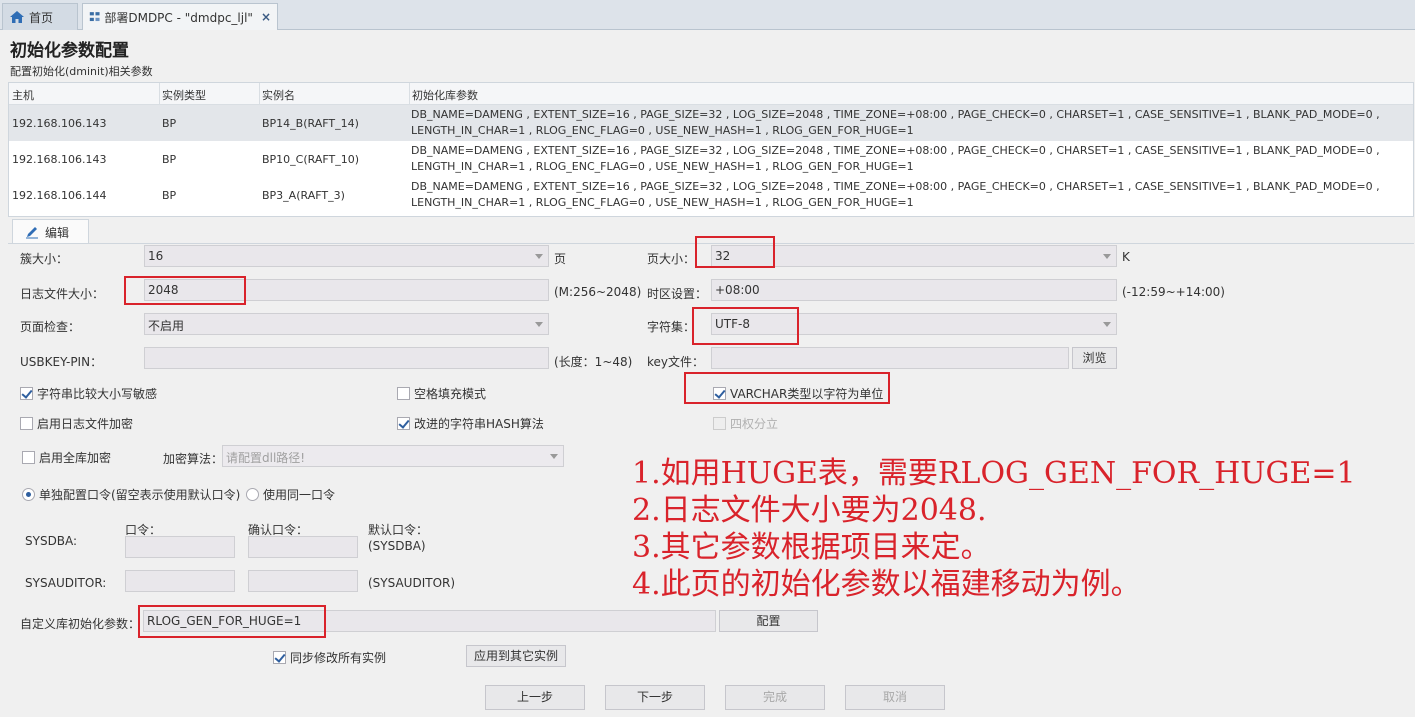 This screenshot has height=717, width=1415. What do you see at coordinates (28, 494) in the screenshot?
I see `radio-selected-icon` at bounding box center [28, 494].